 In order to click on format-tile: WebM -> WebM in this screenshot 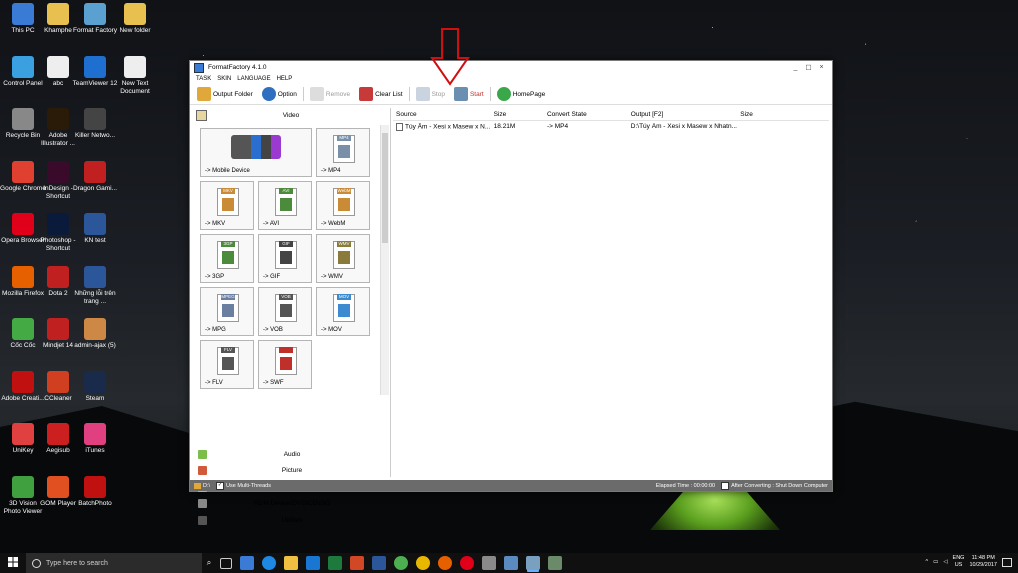, I will do `click(343, 205)`.